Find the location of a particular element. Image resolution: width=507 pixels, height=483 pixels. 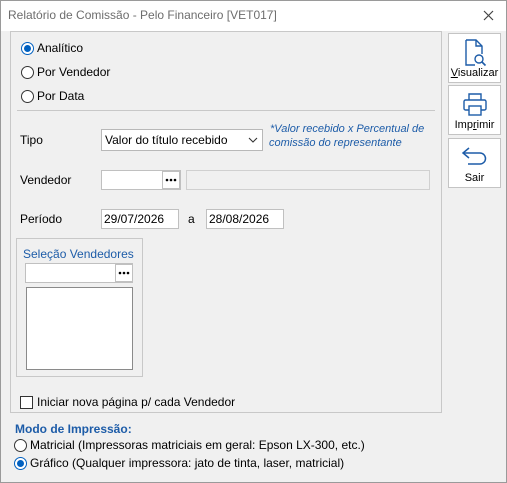

radio-analitico: Analítico is located at coordinates (52, 48).